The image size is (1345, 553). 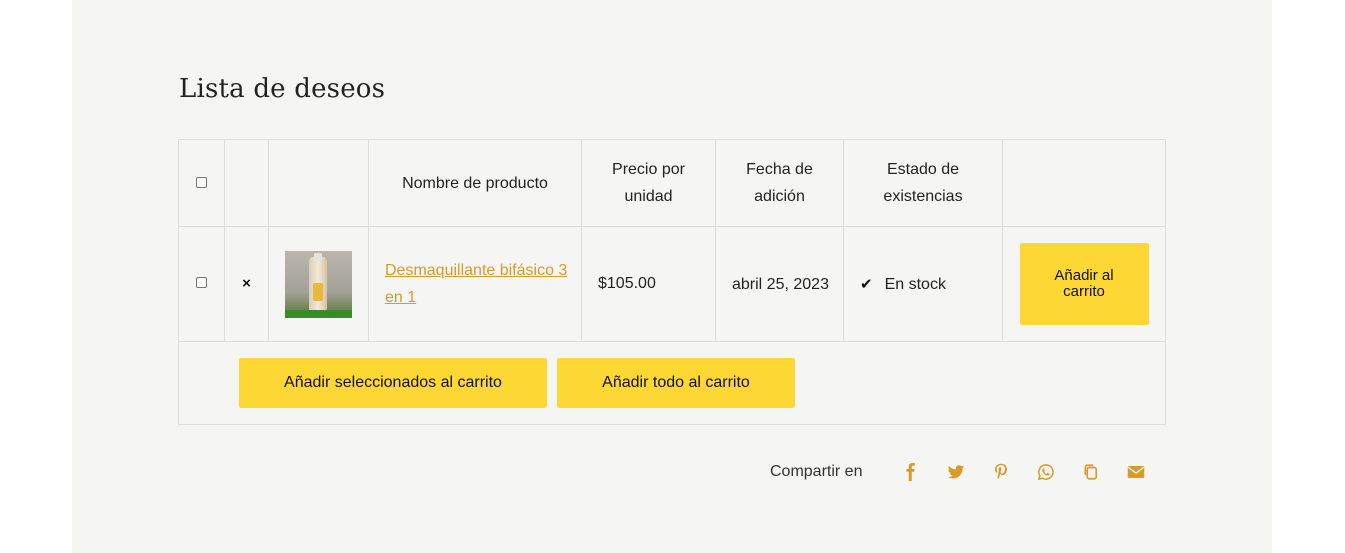 I want to click on check-icon: ✔, so click(x=866, y=284).